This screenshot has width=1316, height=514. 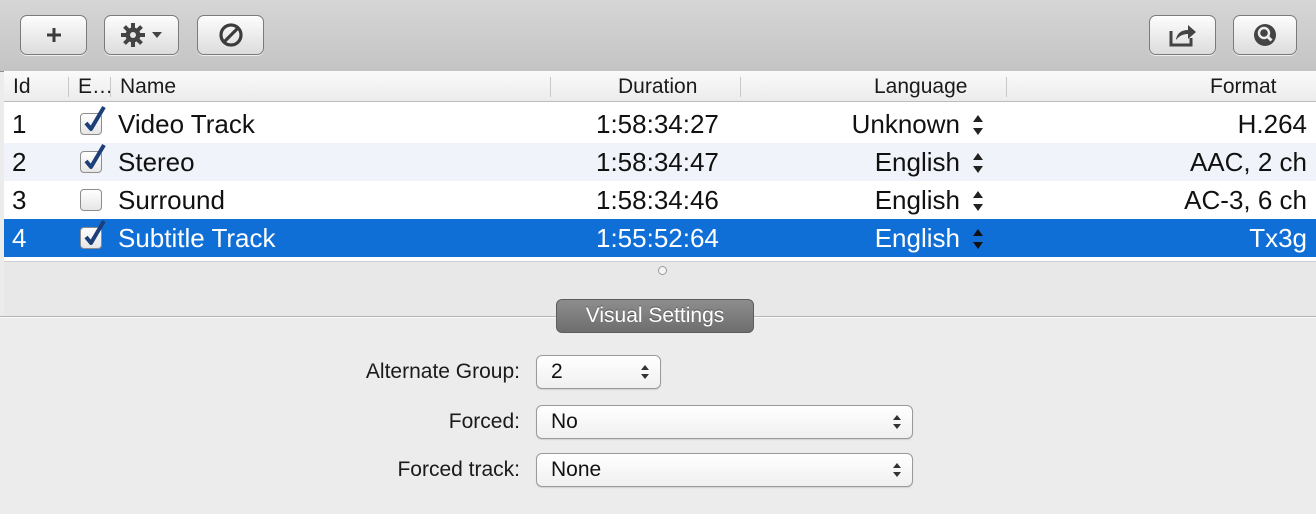 I want to click on prohibited-icon, so click(x=230, y=35).